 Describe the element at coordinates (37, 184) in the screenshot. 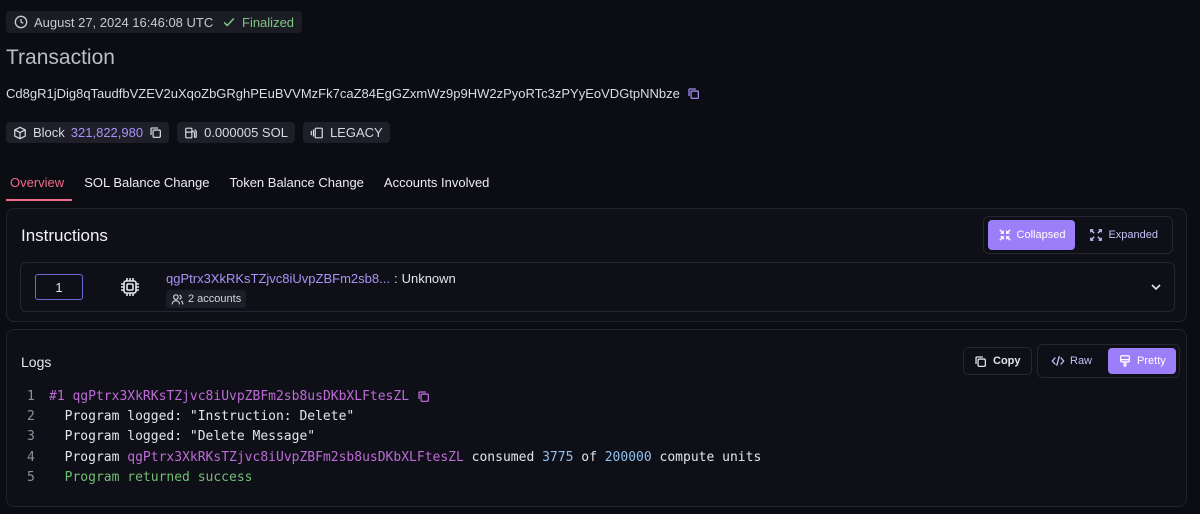

I see `tab-overview: Overview` at that location.